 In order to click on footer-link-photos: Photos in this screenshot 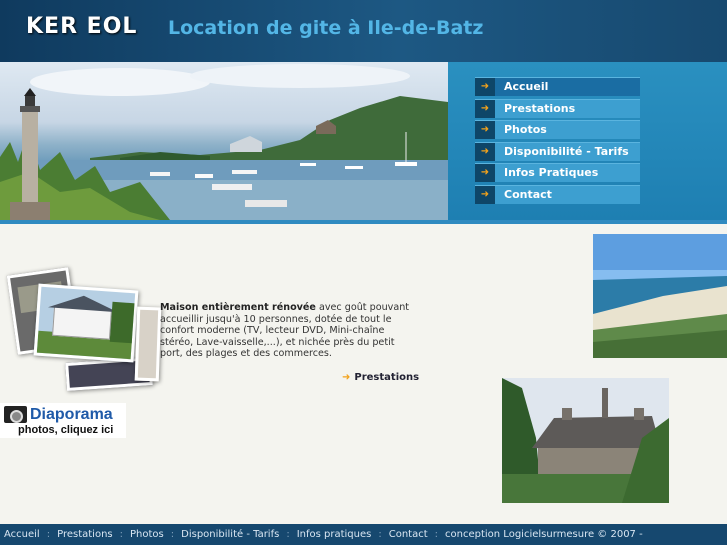, I will do `click(147, 534)`.